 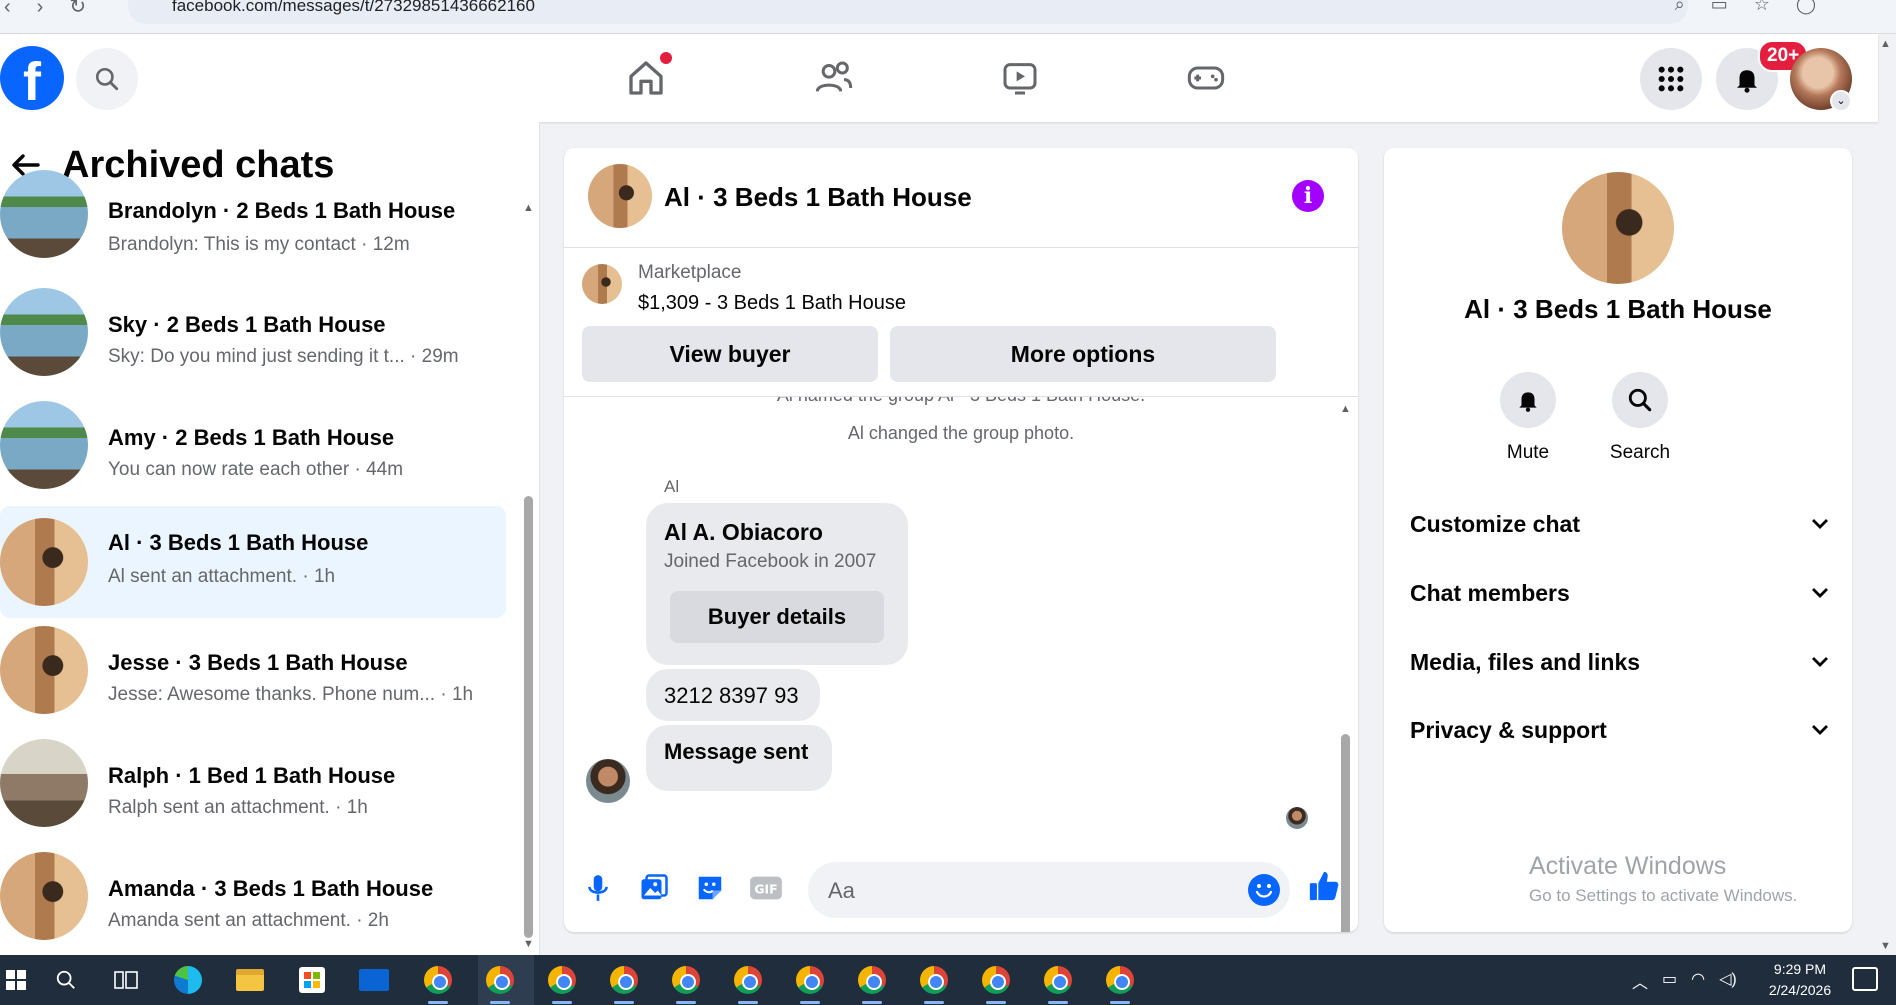 What do you see at coordinates (66, 980) in the screenshot?
I see `taskbar-search-icon` at bounding box center [66, 980].